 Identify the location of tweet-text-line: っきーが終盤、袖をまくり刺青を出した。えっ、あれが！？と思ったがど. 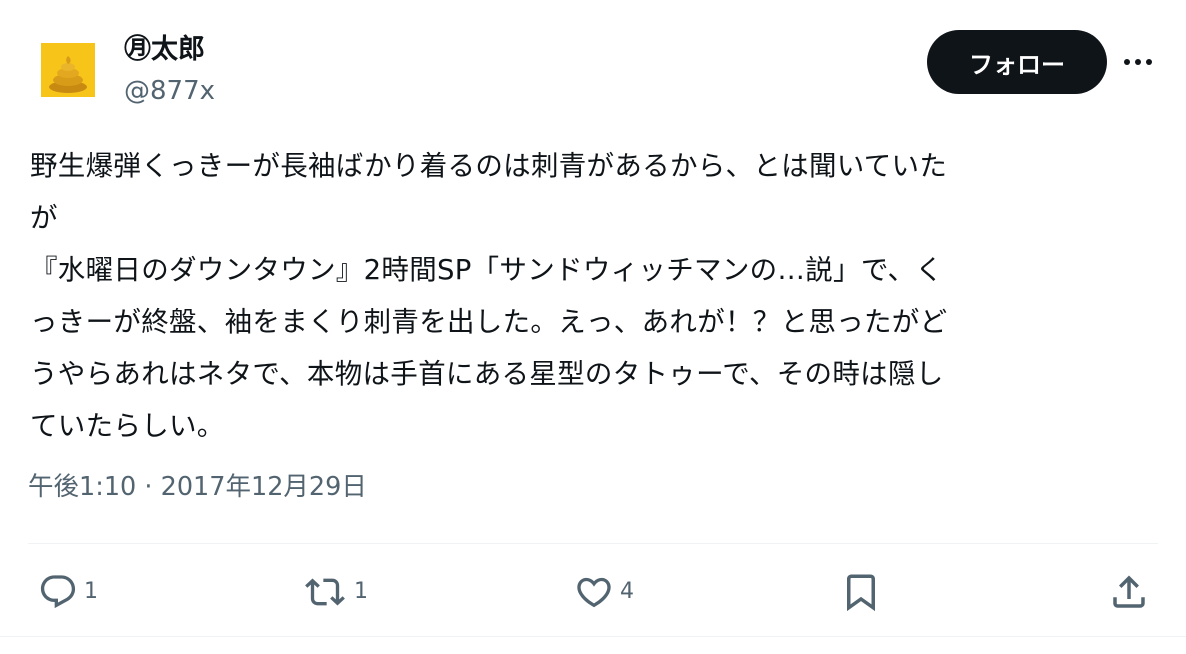
(489, 322).